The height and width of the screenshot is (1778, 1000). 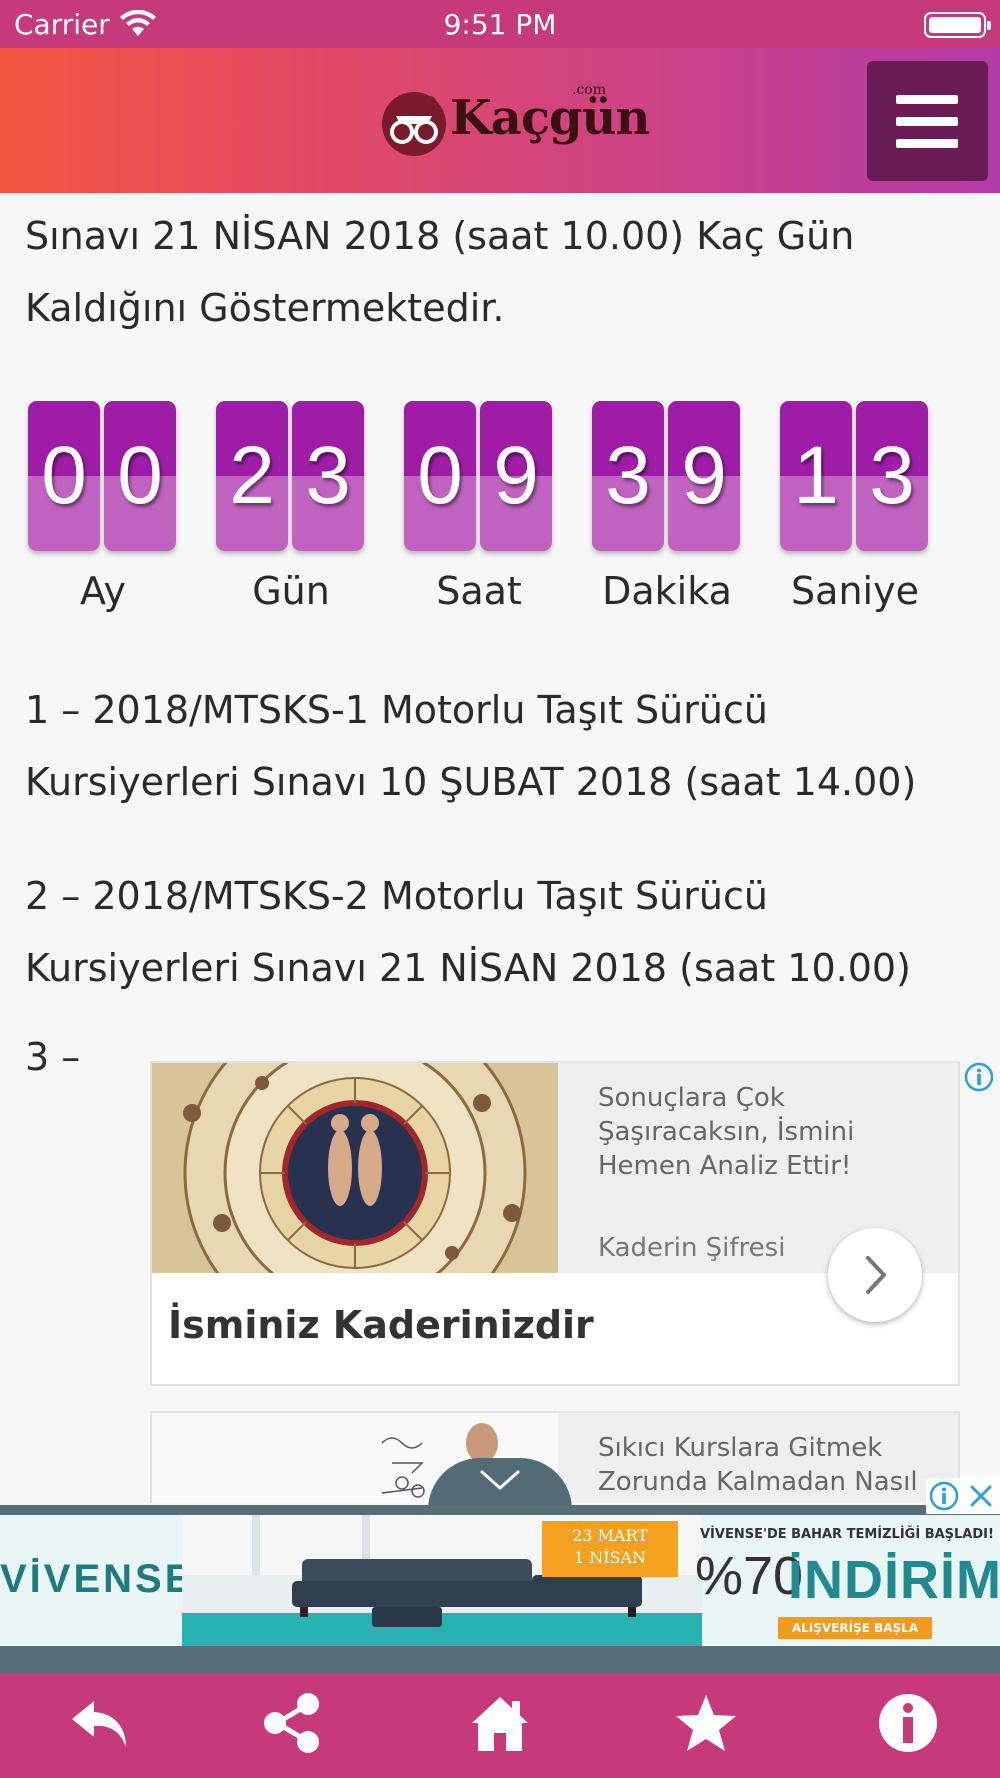 I want to click on banner-date-tag: 23 MART 1 NİSAN, so click(x=610, y=1549).